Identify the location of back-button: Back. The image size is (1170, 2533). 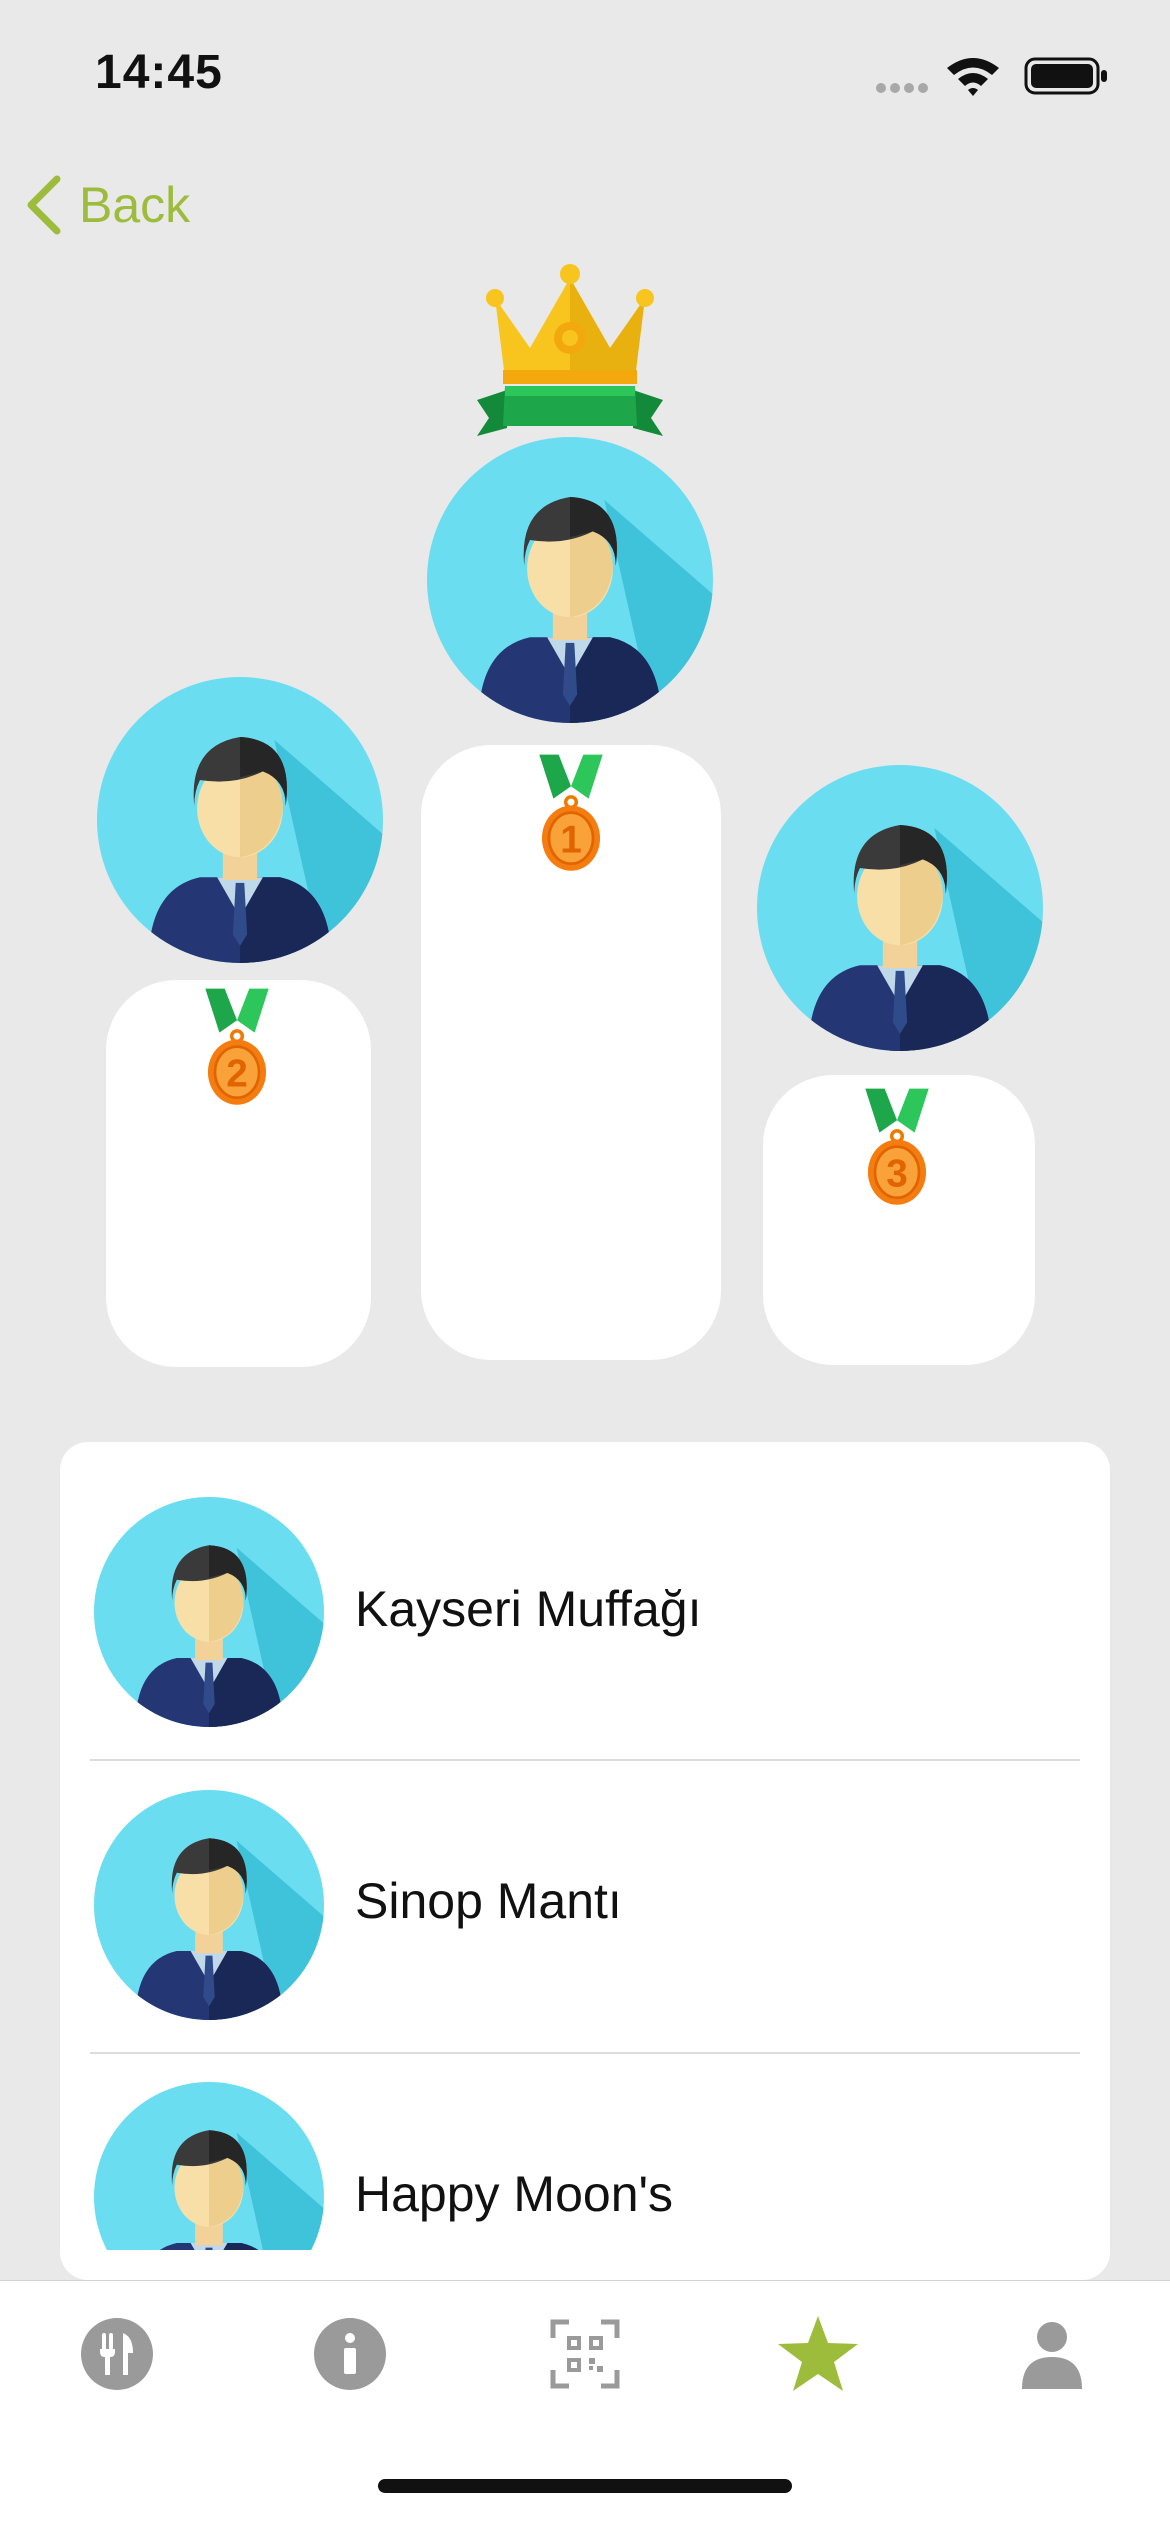
(107, 205).